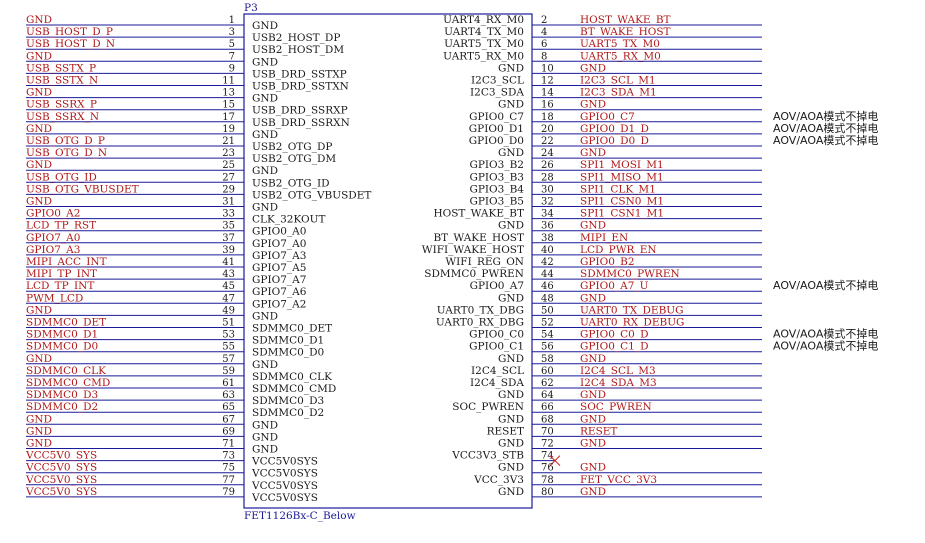  I want to click on left-pin-name: GPIO7_A5, so click(279, 268).